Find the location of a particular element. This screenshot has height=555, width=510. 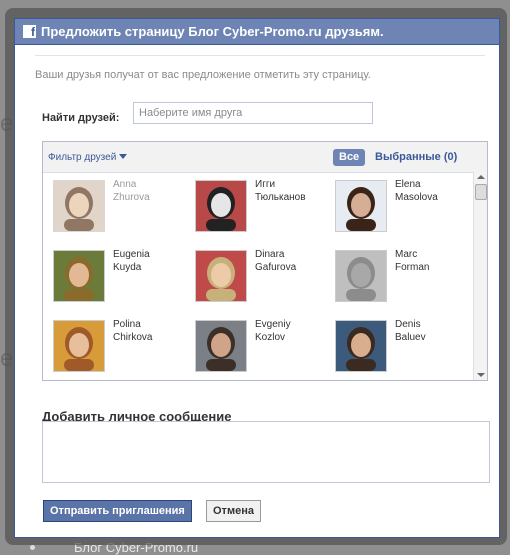

friend-name: Marc Forman is located at coordinates (429, 261).